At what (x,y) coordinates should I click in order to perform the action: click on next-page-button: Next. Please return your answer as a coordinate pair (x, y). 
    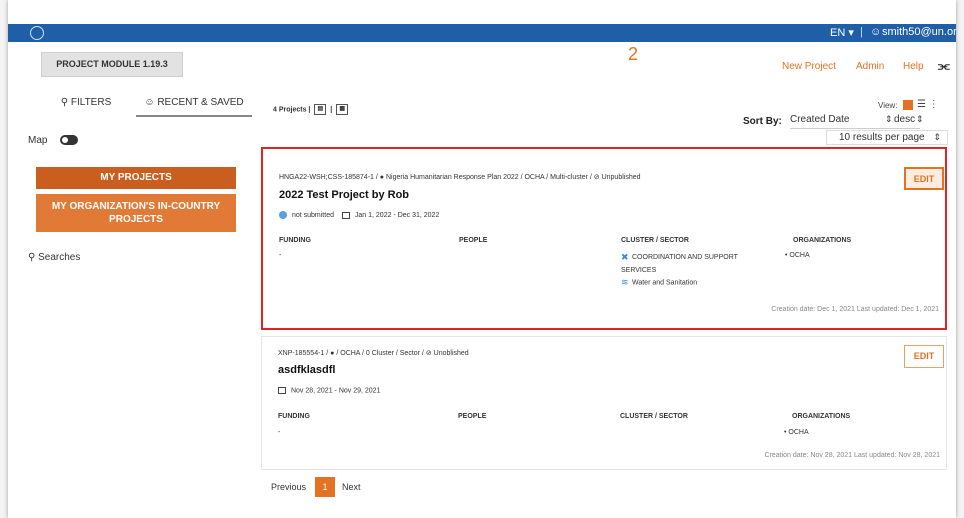
    Looking at the image, I should click on (351, 487).